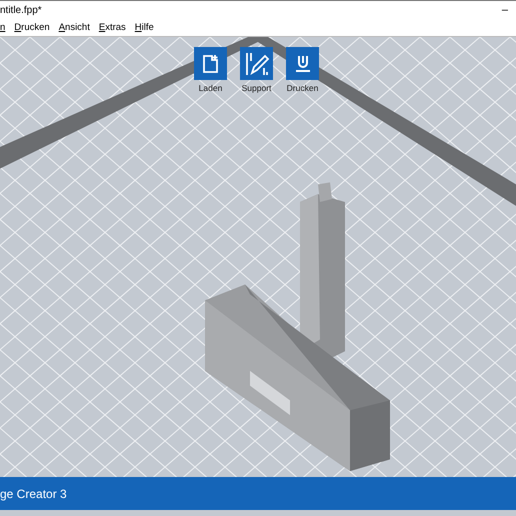  What do you see at coordinates (33, 494) in the screenshot?
I see `status-text: ge Creator 3` at bounding box center [33, 494].